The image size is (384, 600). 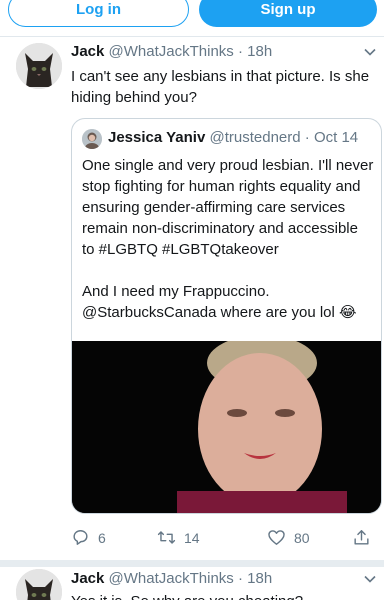 I want to click on share-icon, so click(x=361, y=537).